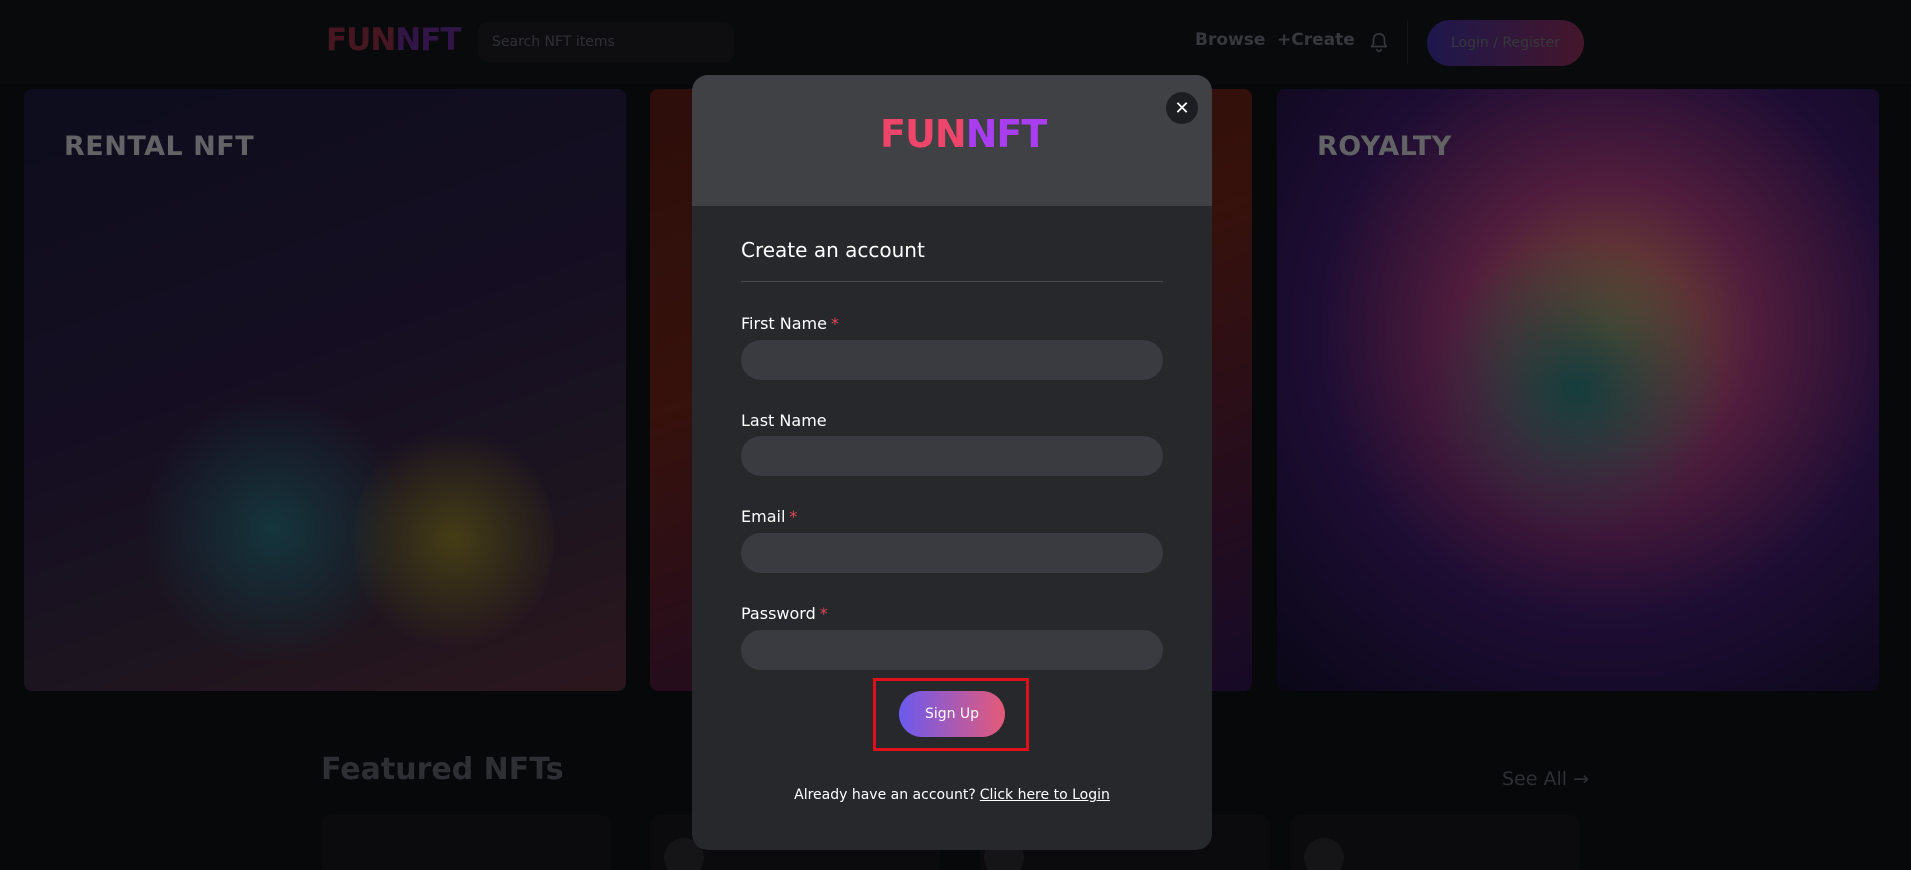 The width and height of the screenshot is (1911, 870). Describe the element at coordinates (952, 553) in the screenshot. I see `email-input` at that location.